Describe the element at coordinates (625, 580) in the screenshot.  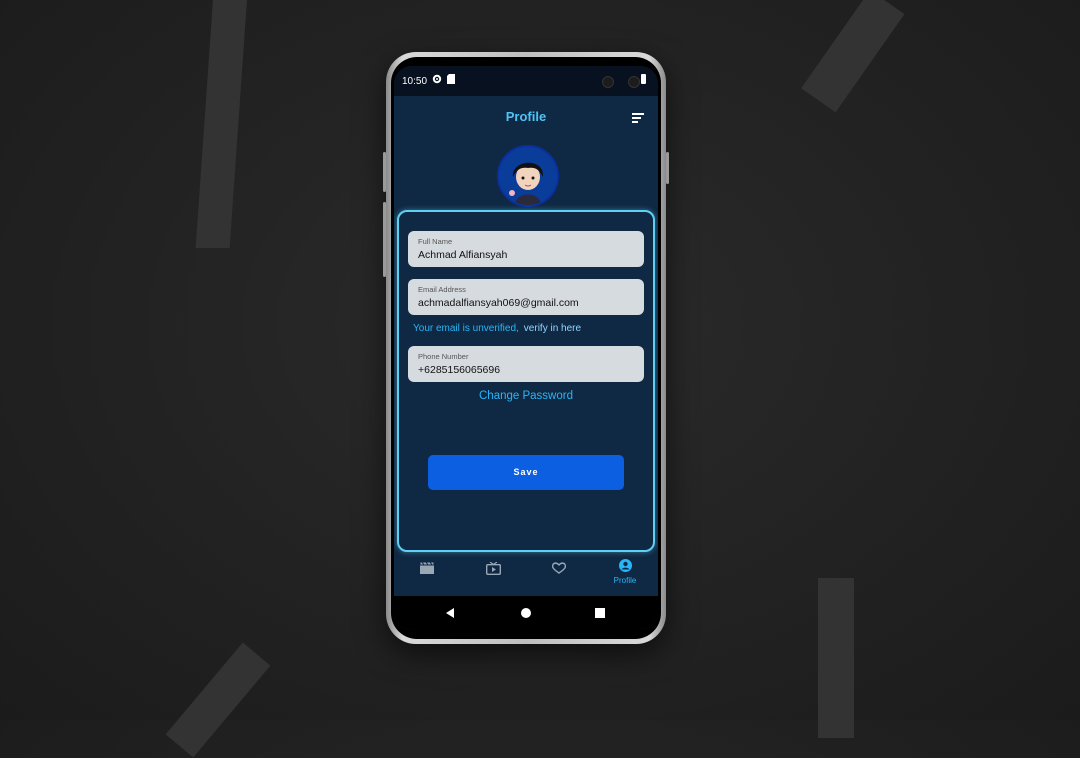
I see `nav-label-profile: Profile` at that location.